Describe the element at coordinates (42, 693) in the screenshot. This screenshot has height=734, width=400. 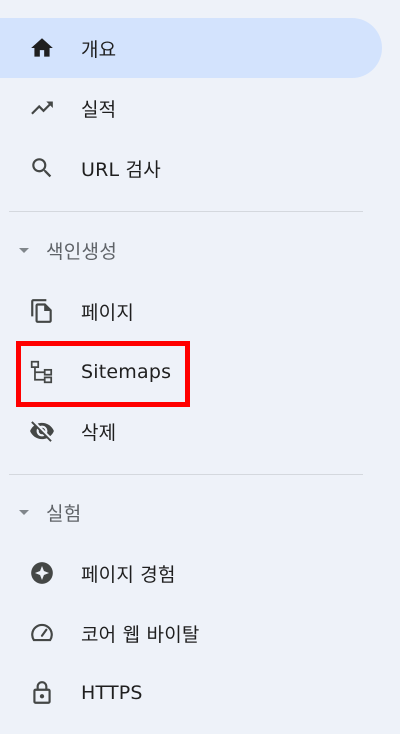
I see `lock-icon` at that location.